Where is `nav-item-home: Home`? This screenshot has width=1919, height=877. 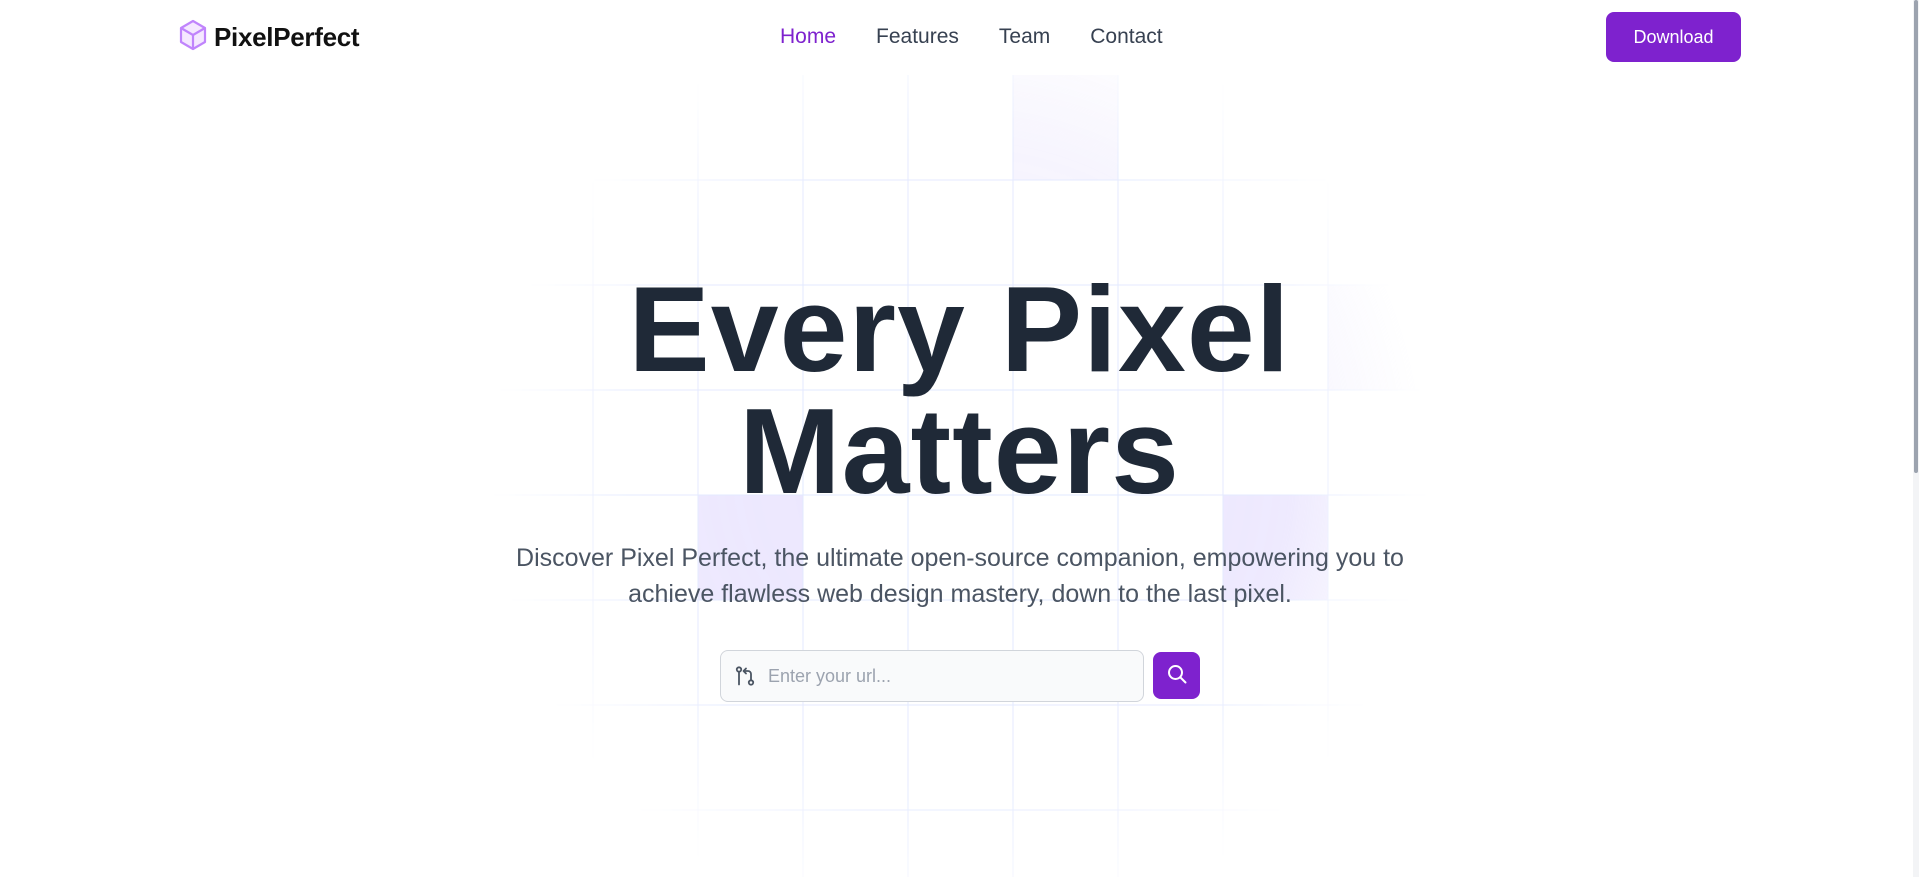
nav-item-home: Home is located at coordinates (808, 37).